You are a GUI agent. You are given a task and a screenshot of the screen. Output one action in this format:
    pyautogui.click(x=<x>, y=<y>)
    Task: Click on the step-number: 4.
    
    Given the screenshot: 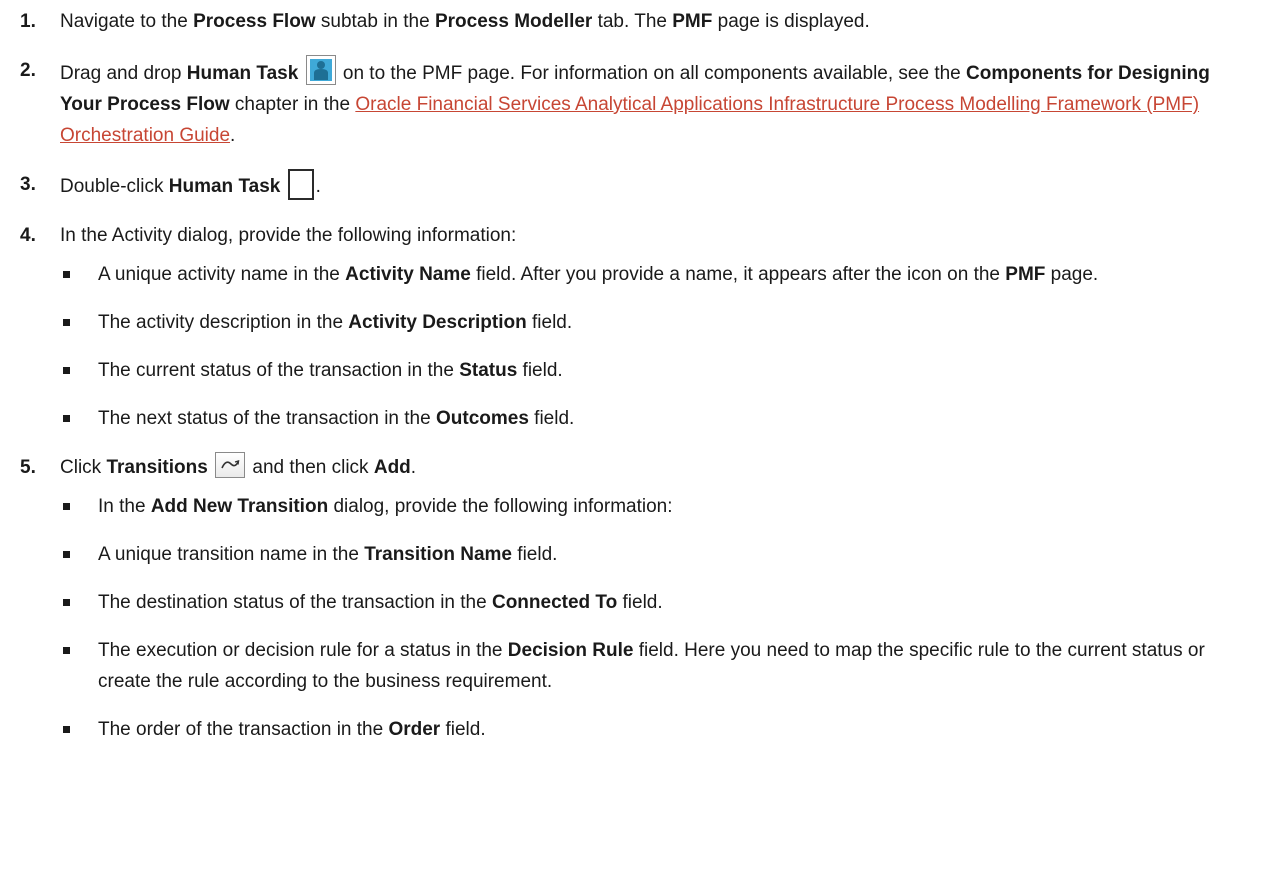 What is the action you would take?
    pyautogui.click(x=28, y=235)
    